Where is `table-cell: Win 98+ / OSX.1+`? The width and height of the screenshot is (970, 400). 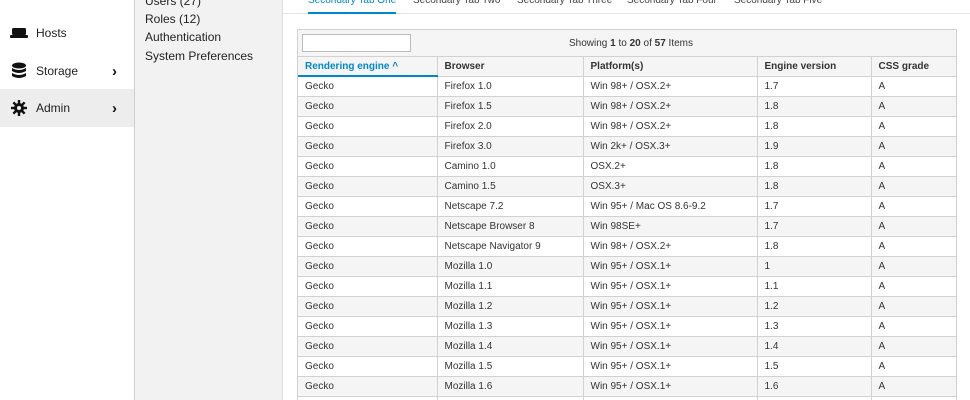 table-cell: Win 98+ / OSX.1+ is located at coordinates (670, 398).